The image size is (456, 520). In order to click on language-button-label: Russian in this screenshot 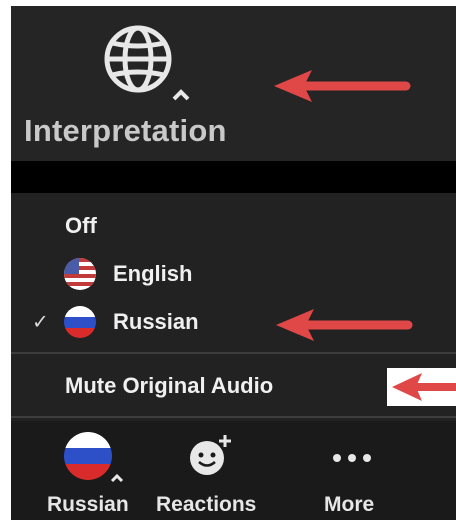, I will do `click(88, 504)`.